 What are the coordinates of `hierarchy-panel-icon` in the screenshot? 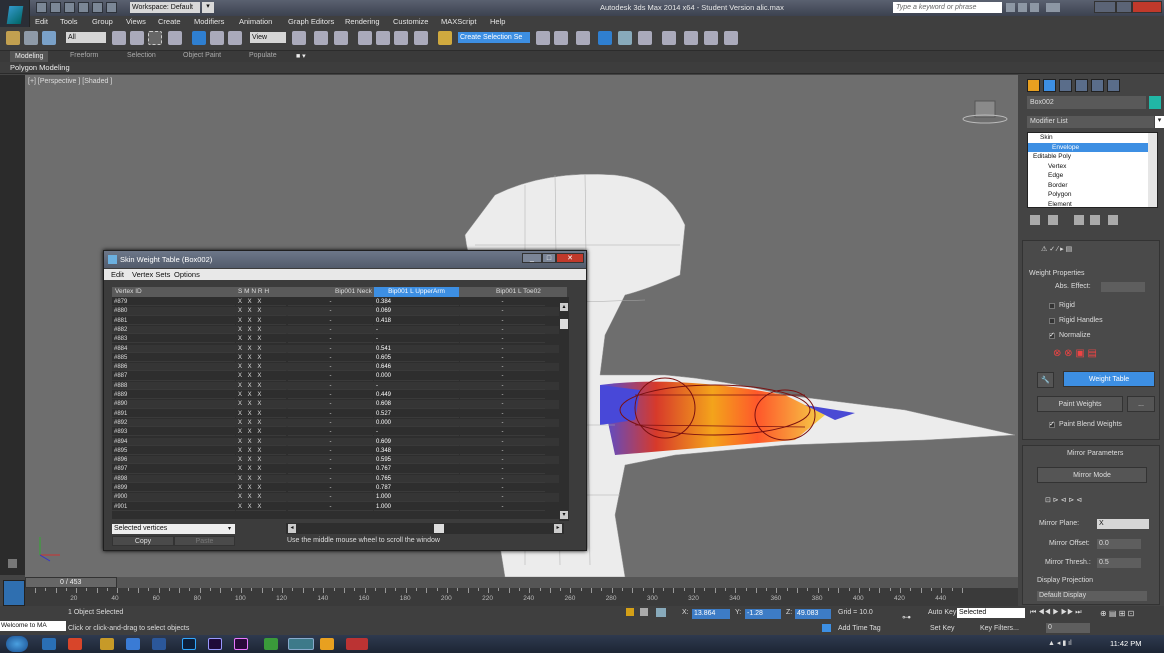 It's located at (1065, 85).